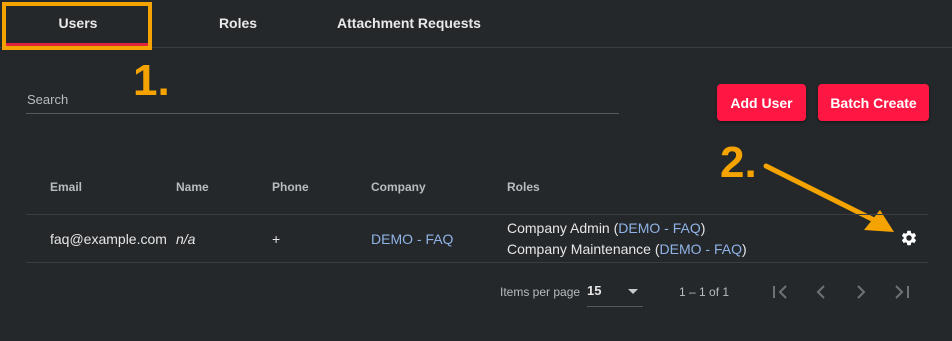 The width and height of the screenshot is (952, 341). What do you see at coordinates (615, 292) in the screenshot?
I see `page-size-select: 15` at bounding box center [615, 292].